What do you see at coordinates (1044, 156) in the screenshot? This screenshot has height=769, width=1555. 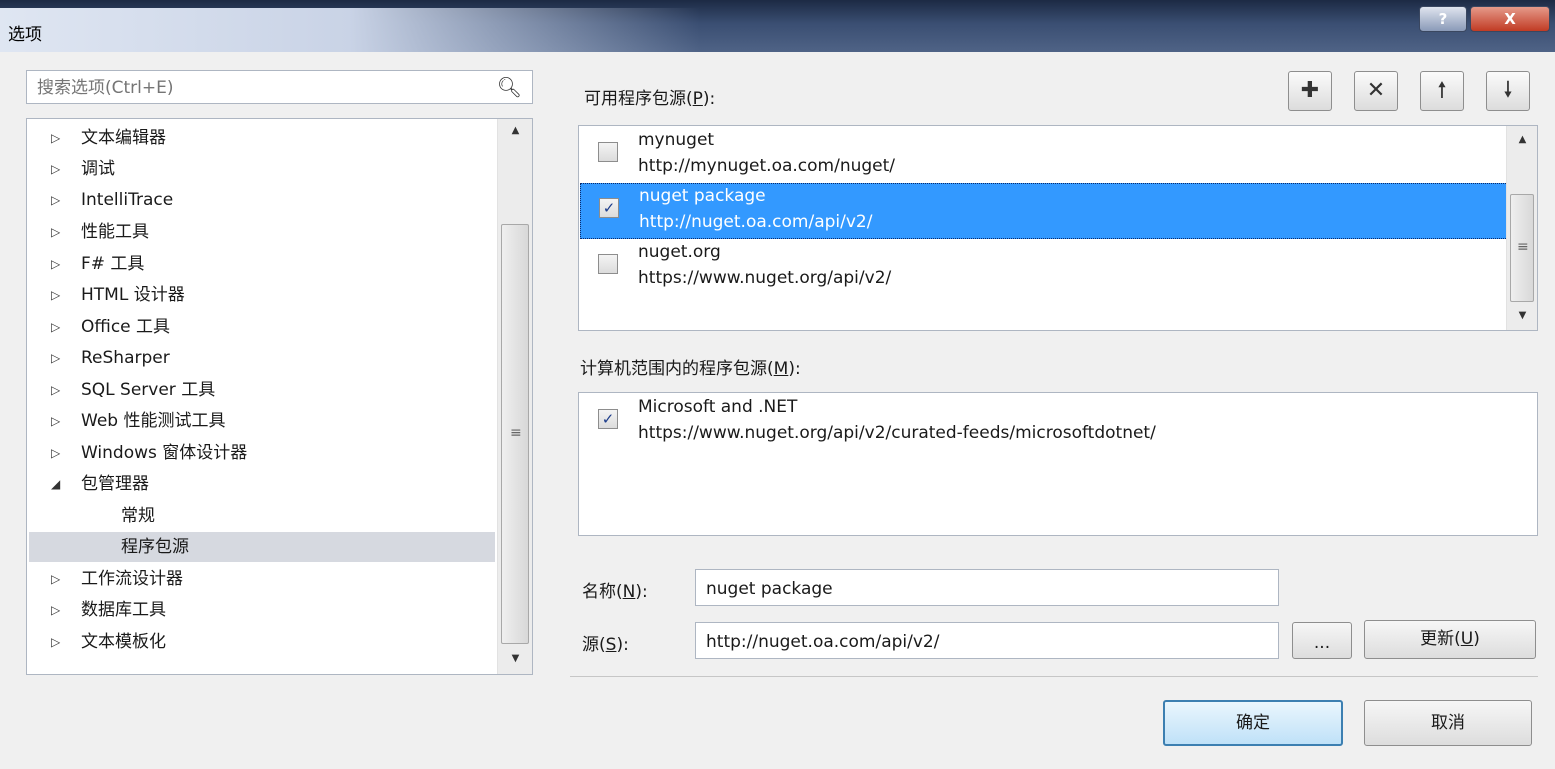 I see `source-item-mynuget: mynuget http://mynuget.oa.com/nuget/` at bounding box center [1044, 156].